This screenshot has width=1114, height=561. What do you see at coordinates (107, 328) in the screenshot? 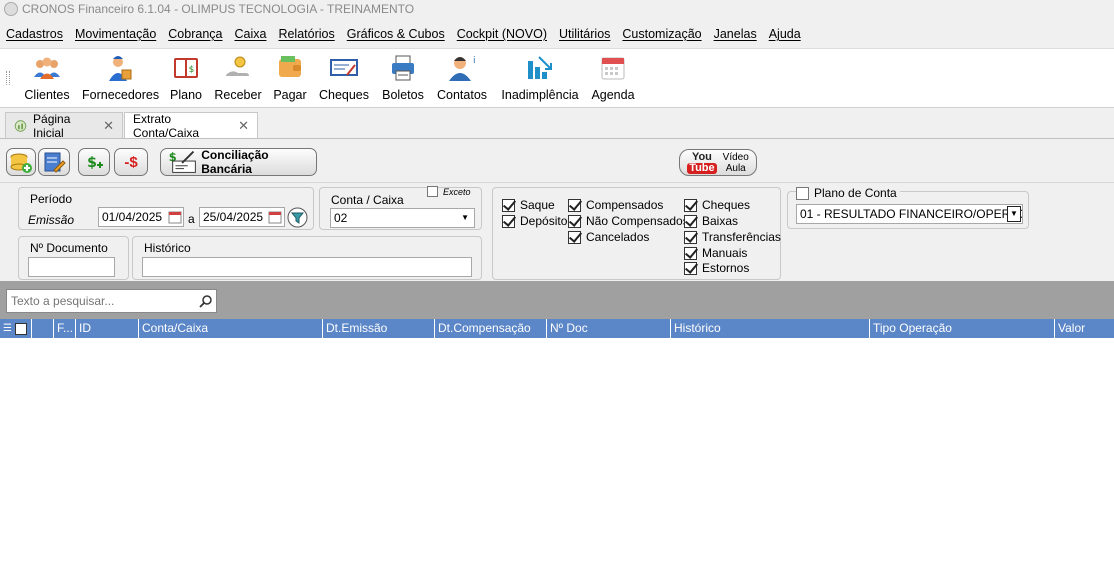
I see `column-header-id: ID` at bounding box center [107, 328].